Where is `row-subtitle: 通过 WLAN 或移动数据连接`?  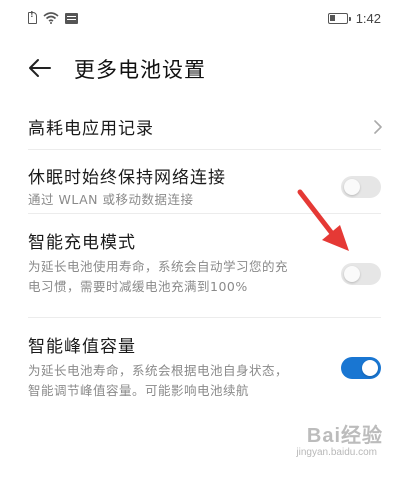
row-subtitle: 通过 WLAN 或移动数据连接 is located at coordinates (111, 199).